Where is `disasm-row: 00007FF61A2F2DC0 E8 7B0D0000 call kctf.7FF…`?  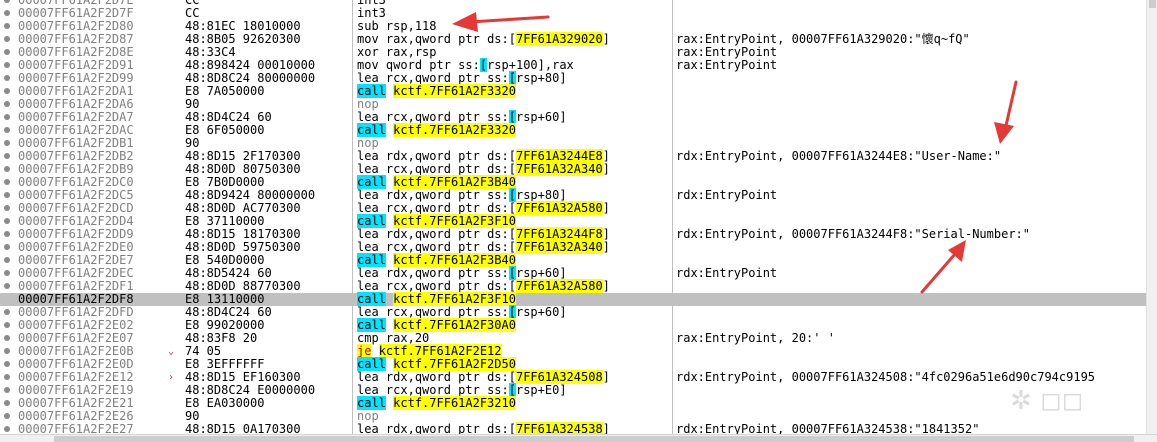
disasm-row: 00007FF61A2F2DC0 E8 7B0D0000 call kctf.7FF… is located at coordinates (573, 182).